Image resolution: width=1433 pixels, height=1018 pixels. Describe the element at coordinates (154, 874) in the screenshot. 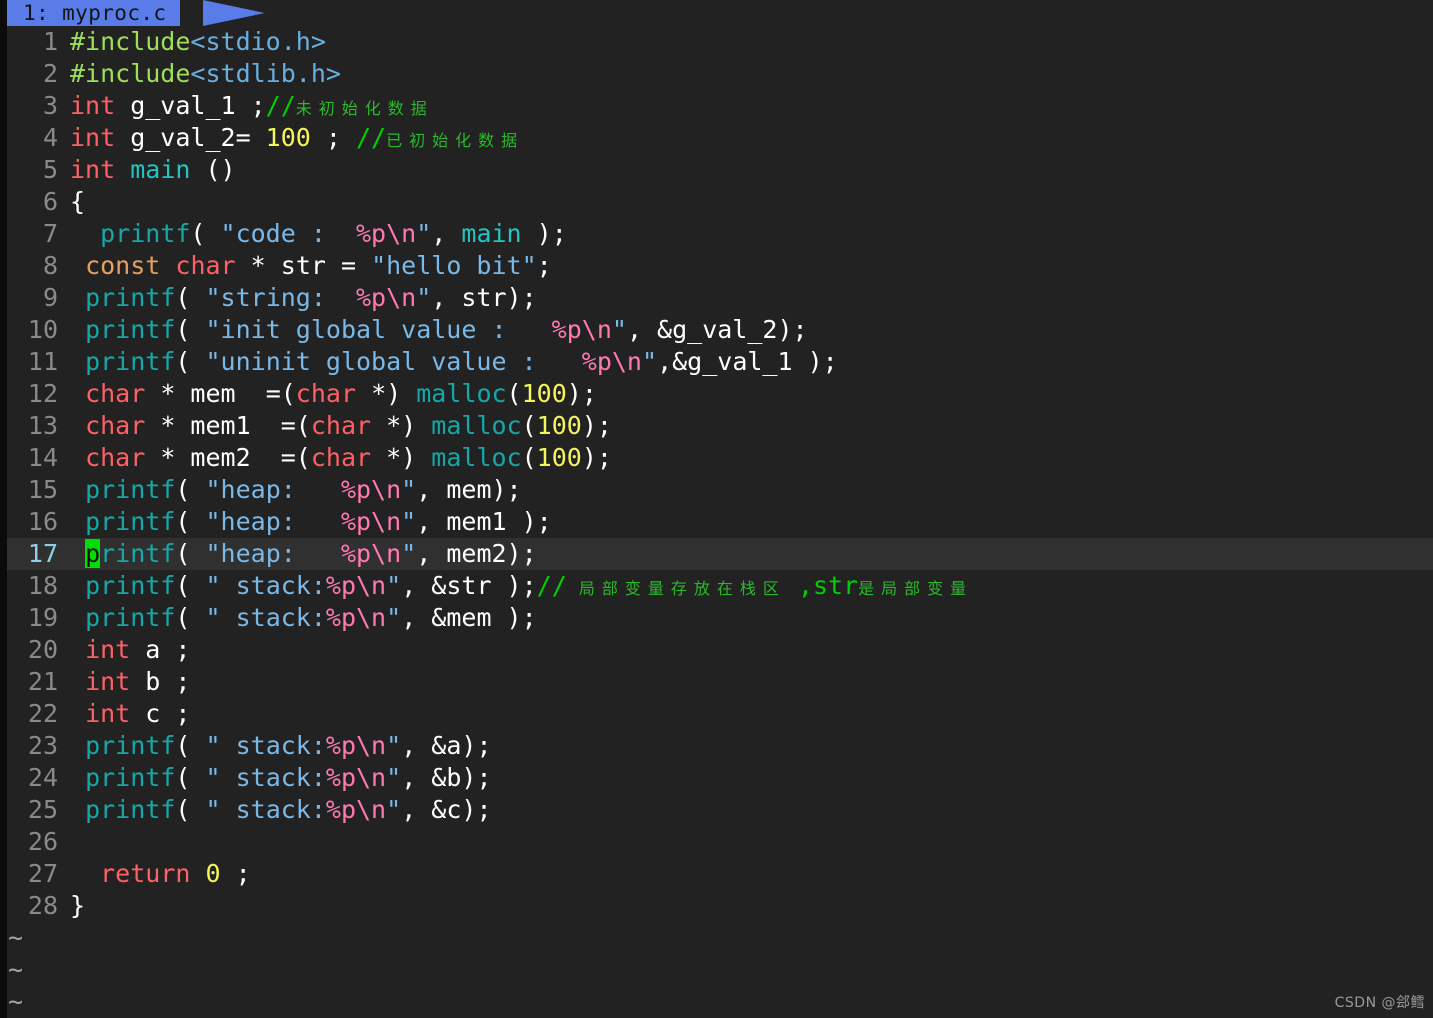

I see `line-source: return 0 ;` at that location.